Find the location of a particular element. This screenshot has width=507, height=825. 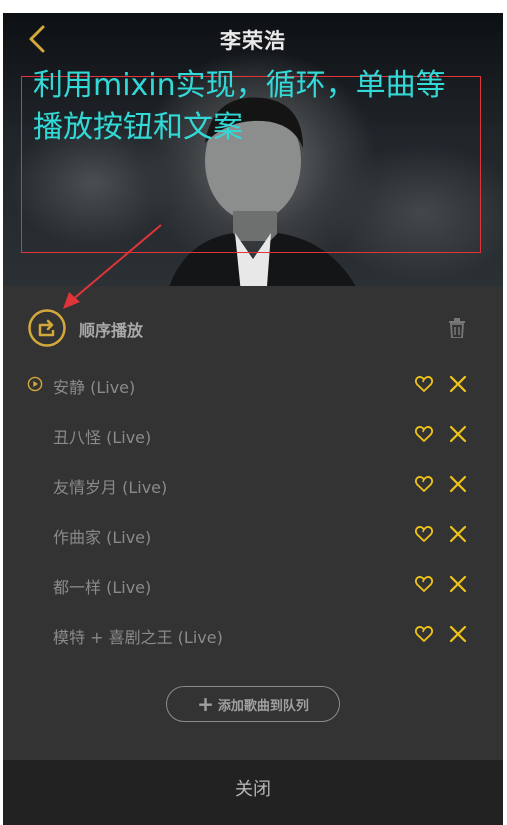

add-to-queue-label: 添加歌曲到队列 is located at coordinates (263, 706).